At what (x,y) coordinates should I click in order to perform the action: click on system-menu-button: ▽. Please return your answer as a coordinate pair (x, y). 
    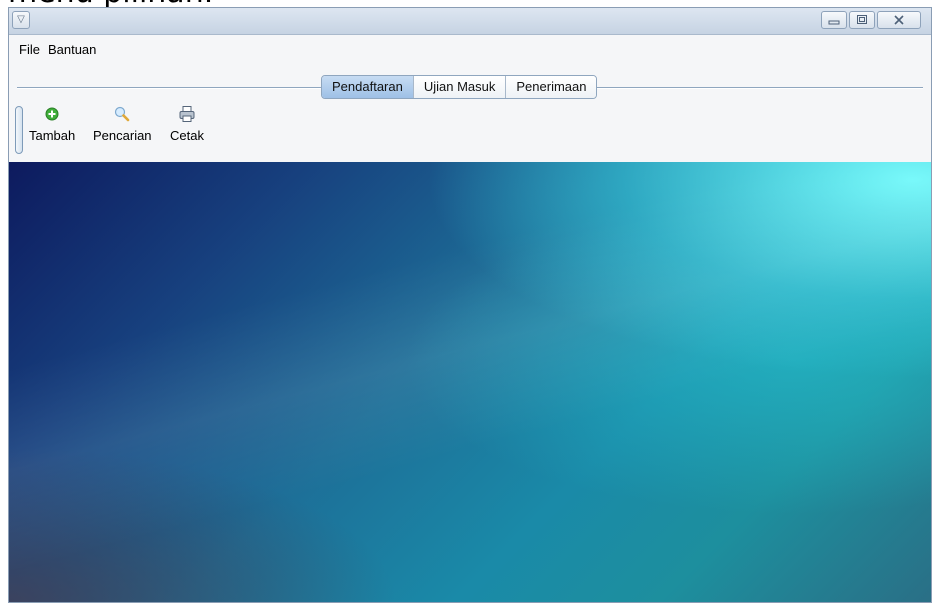
    Looking at the image, I should click on (21, 20).